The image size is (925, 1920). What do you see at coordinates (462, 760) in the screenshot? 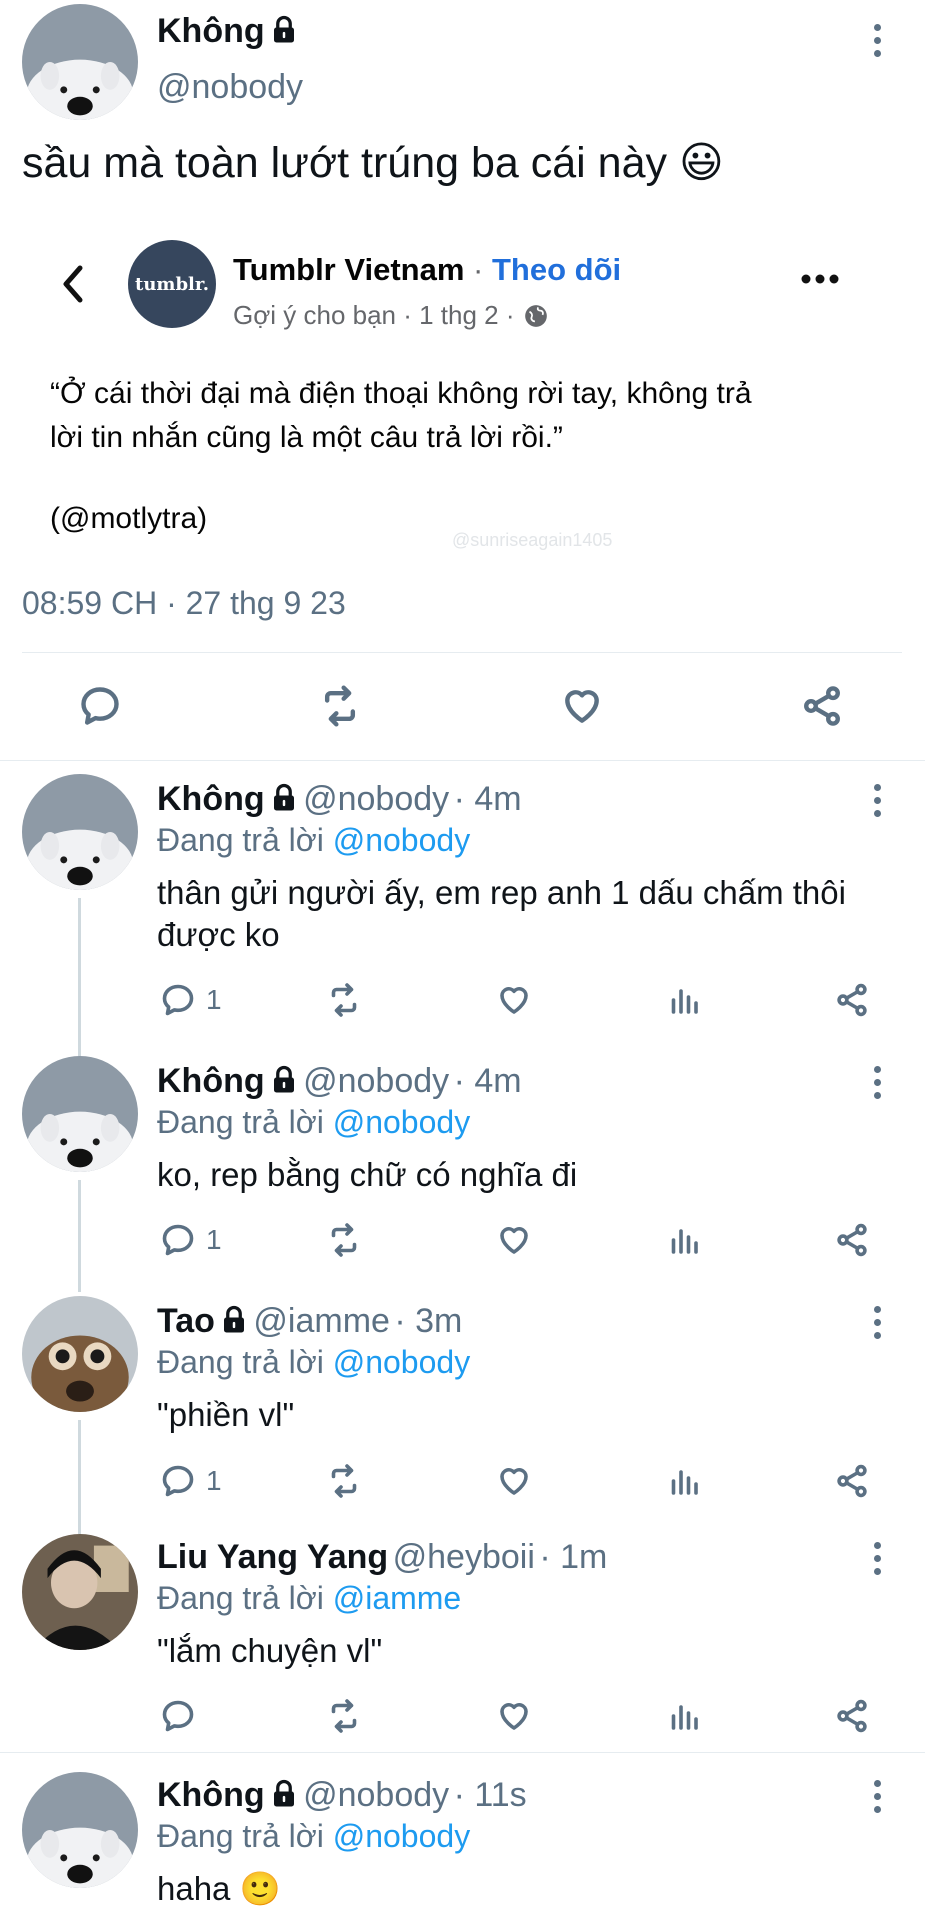
I see `divider` at bounding box center [462, 760].